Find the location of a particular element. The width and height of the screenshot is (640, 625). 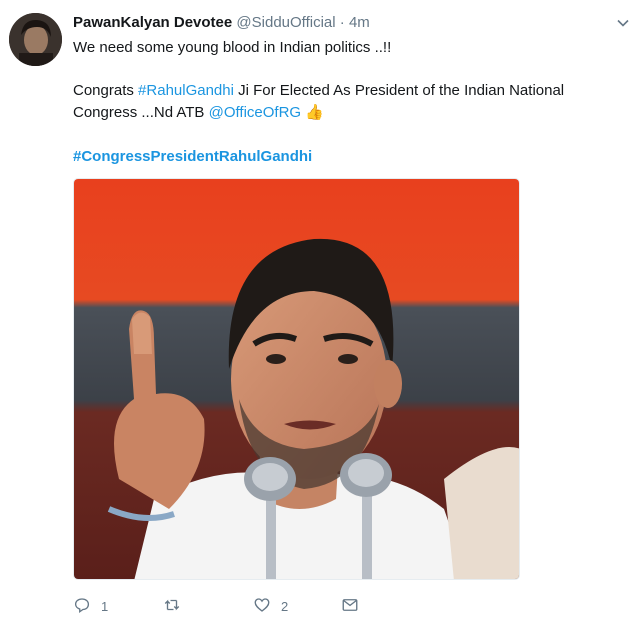

tweet-header: PawanKalyan Devotee @SidduOfficial · 4m is located at coordinates (221, 23).